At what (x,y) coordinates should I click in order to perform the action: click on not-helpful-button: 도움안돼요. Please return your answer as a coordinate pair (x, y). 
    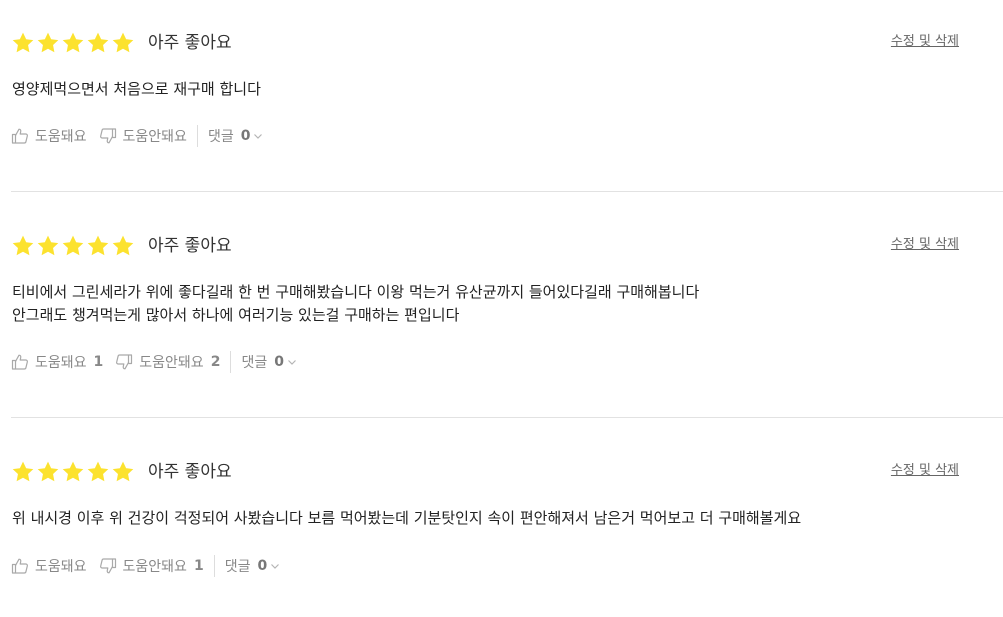
    Looking at the image, I should click on (143, 136).